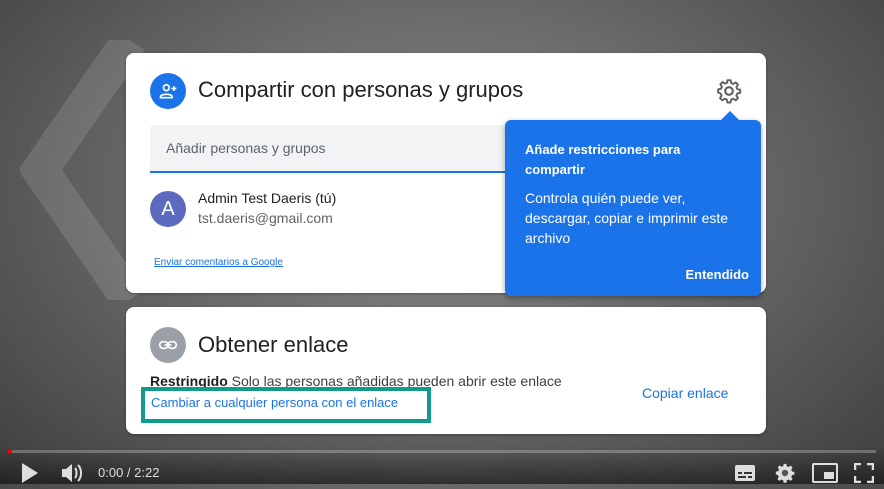  I want to click on play-icon, so click(30, 475).